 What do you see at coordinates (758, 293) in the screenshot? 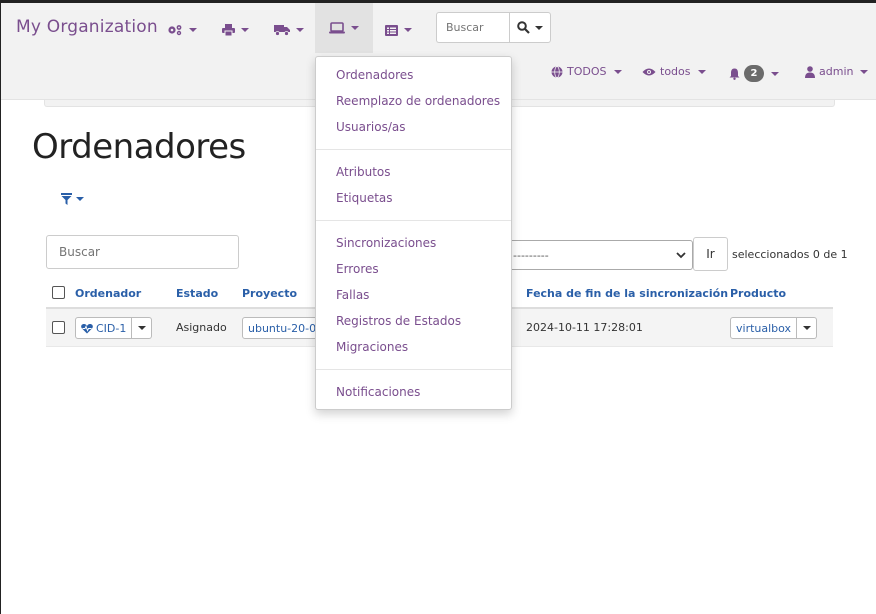
I see `header-product: Producto` at bounding box center [758, 293].